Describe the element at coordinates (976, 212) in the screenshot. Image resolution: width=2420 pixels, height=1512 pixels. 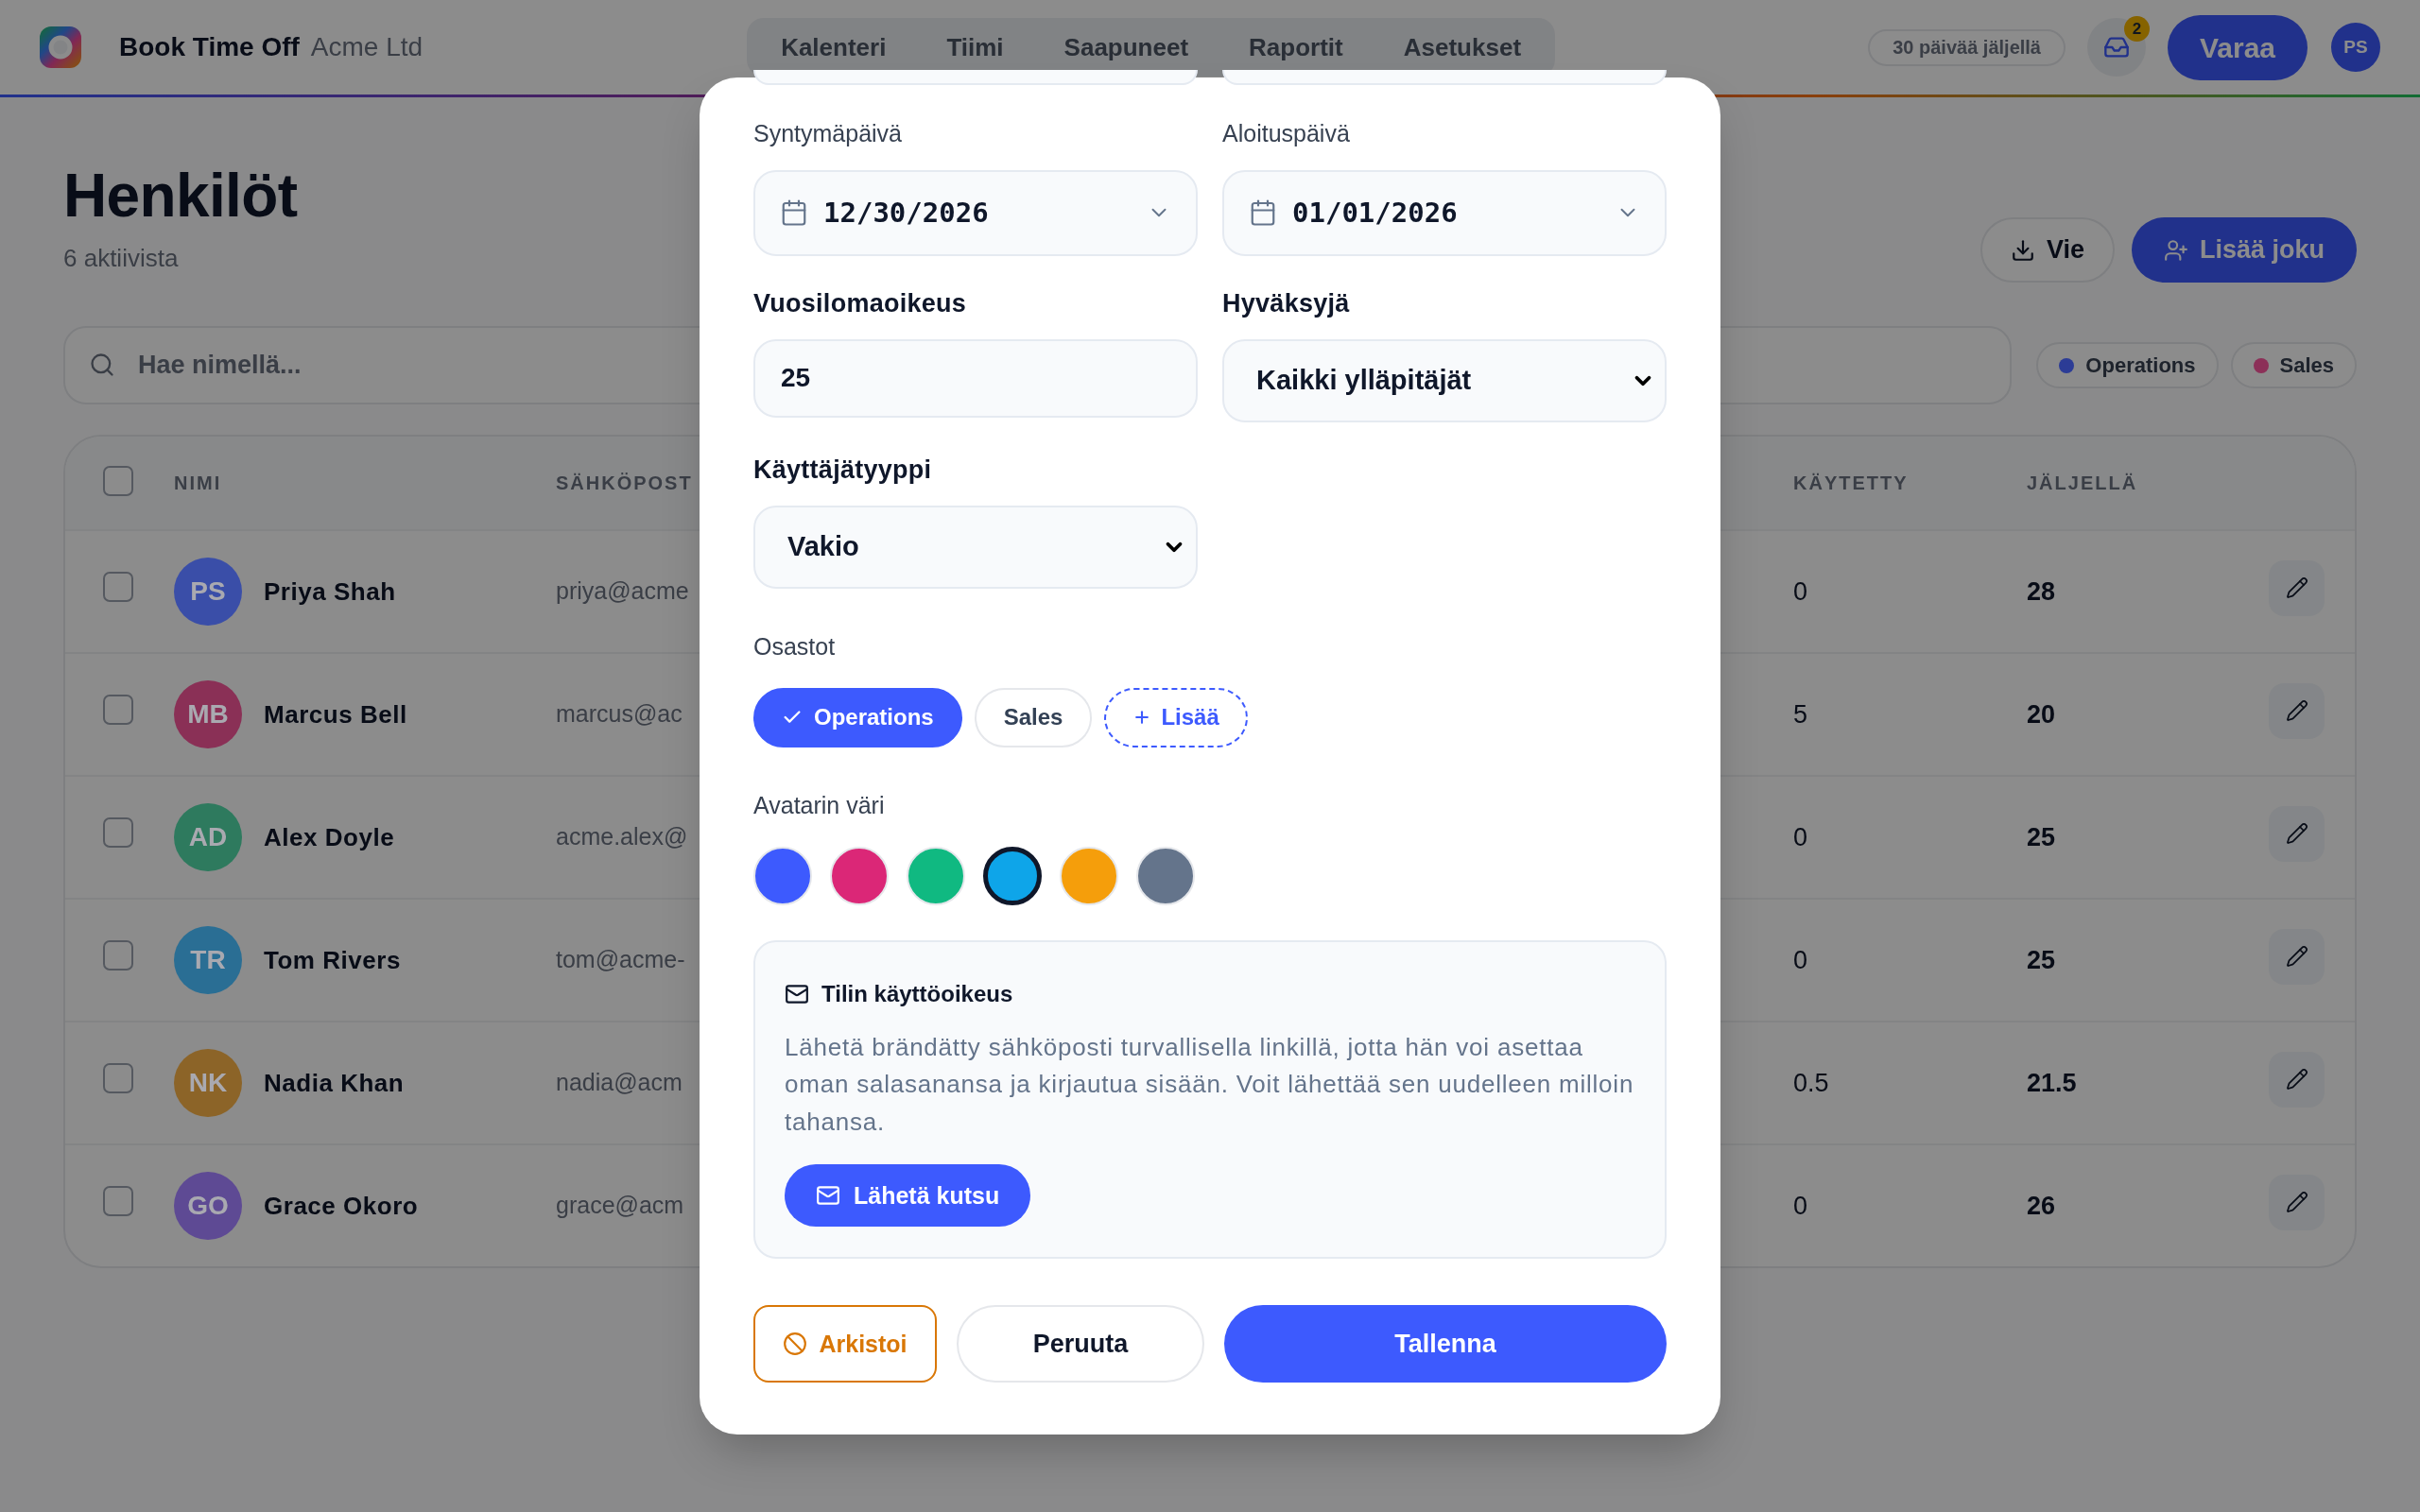
I see `date-field: 12/30/2026` at that location.